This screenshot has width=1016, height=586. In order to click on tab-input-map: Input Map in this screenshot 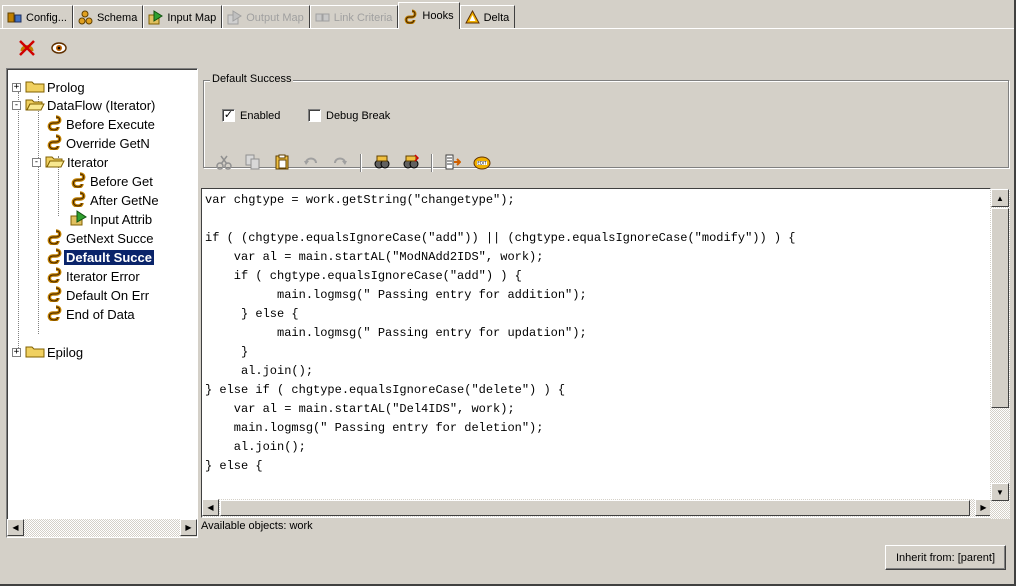, I will do `click(183, 17)`.